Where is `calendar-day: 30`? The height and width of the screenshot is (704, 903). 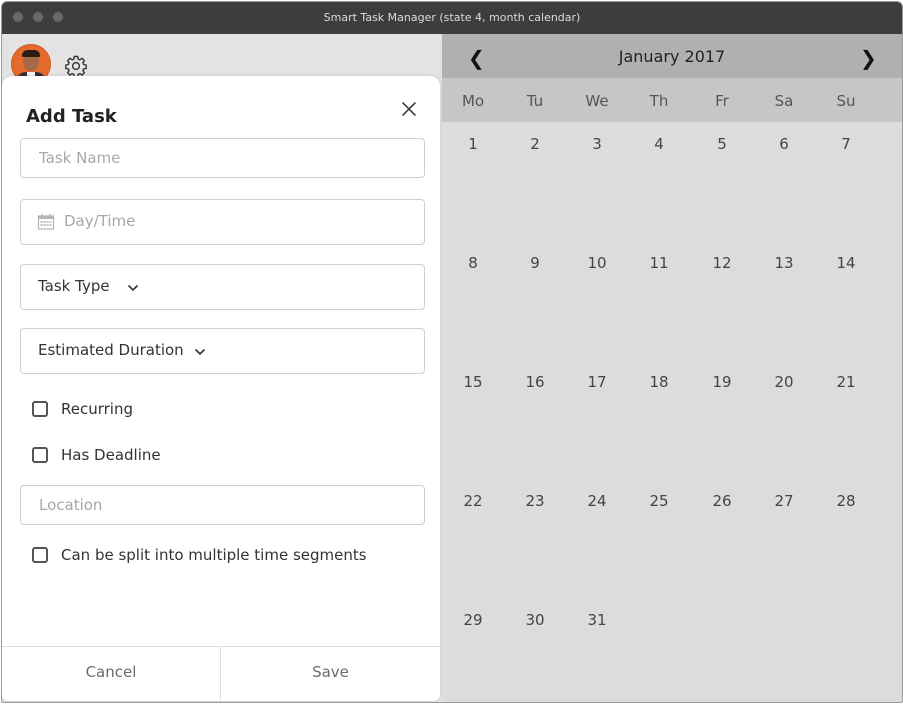
calendar-day: 30 is located at coordinates (535, 620).